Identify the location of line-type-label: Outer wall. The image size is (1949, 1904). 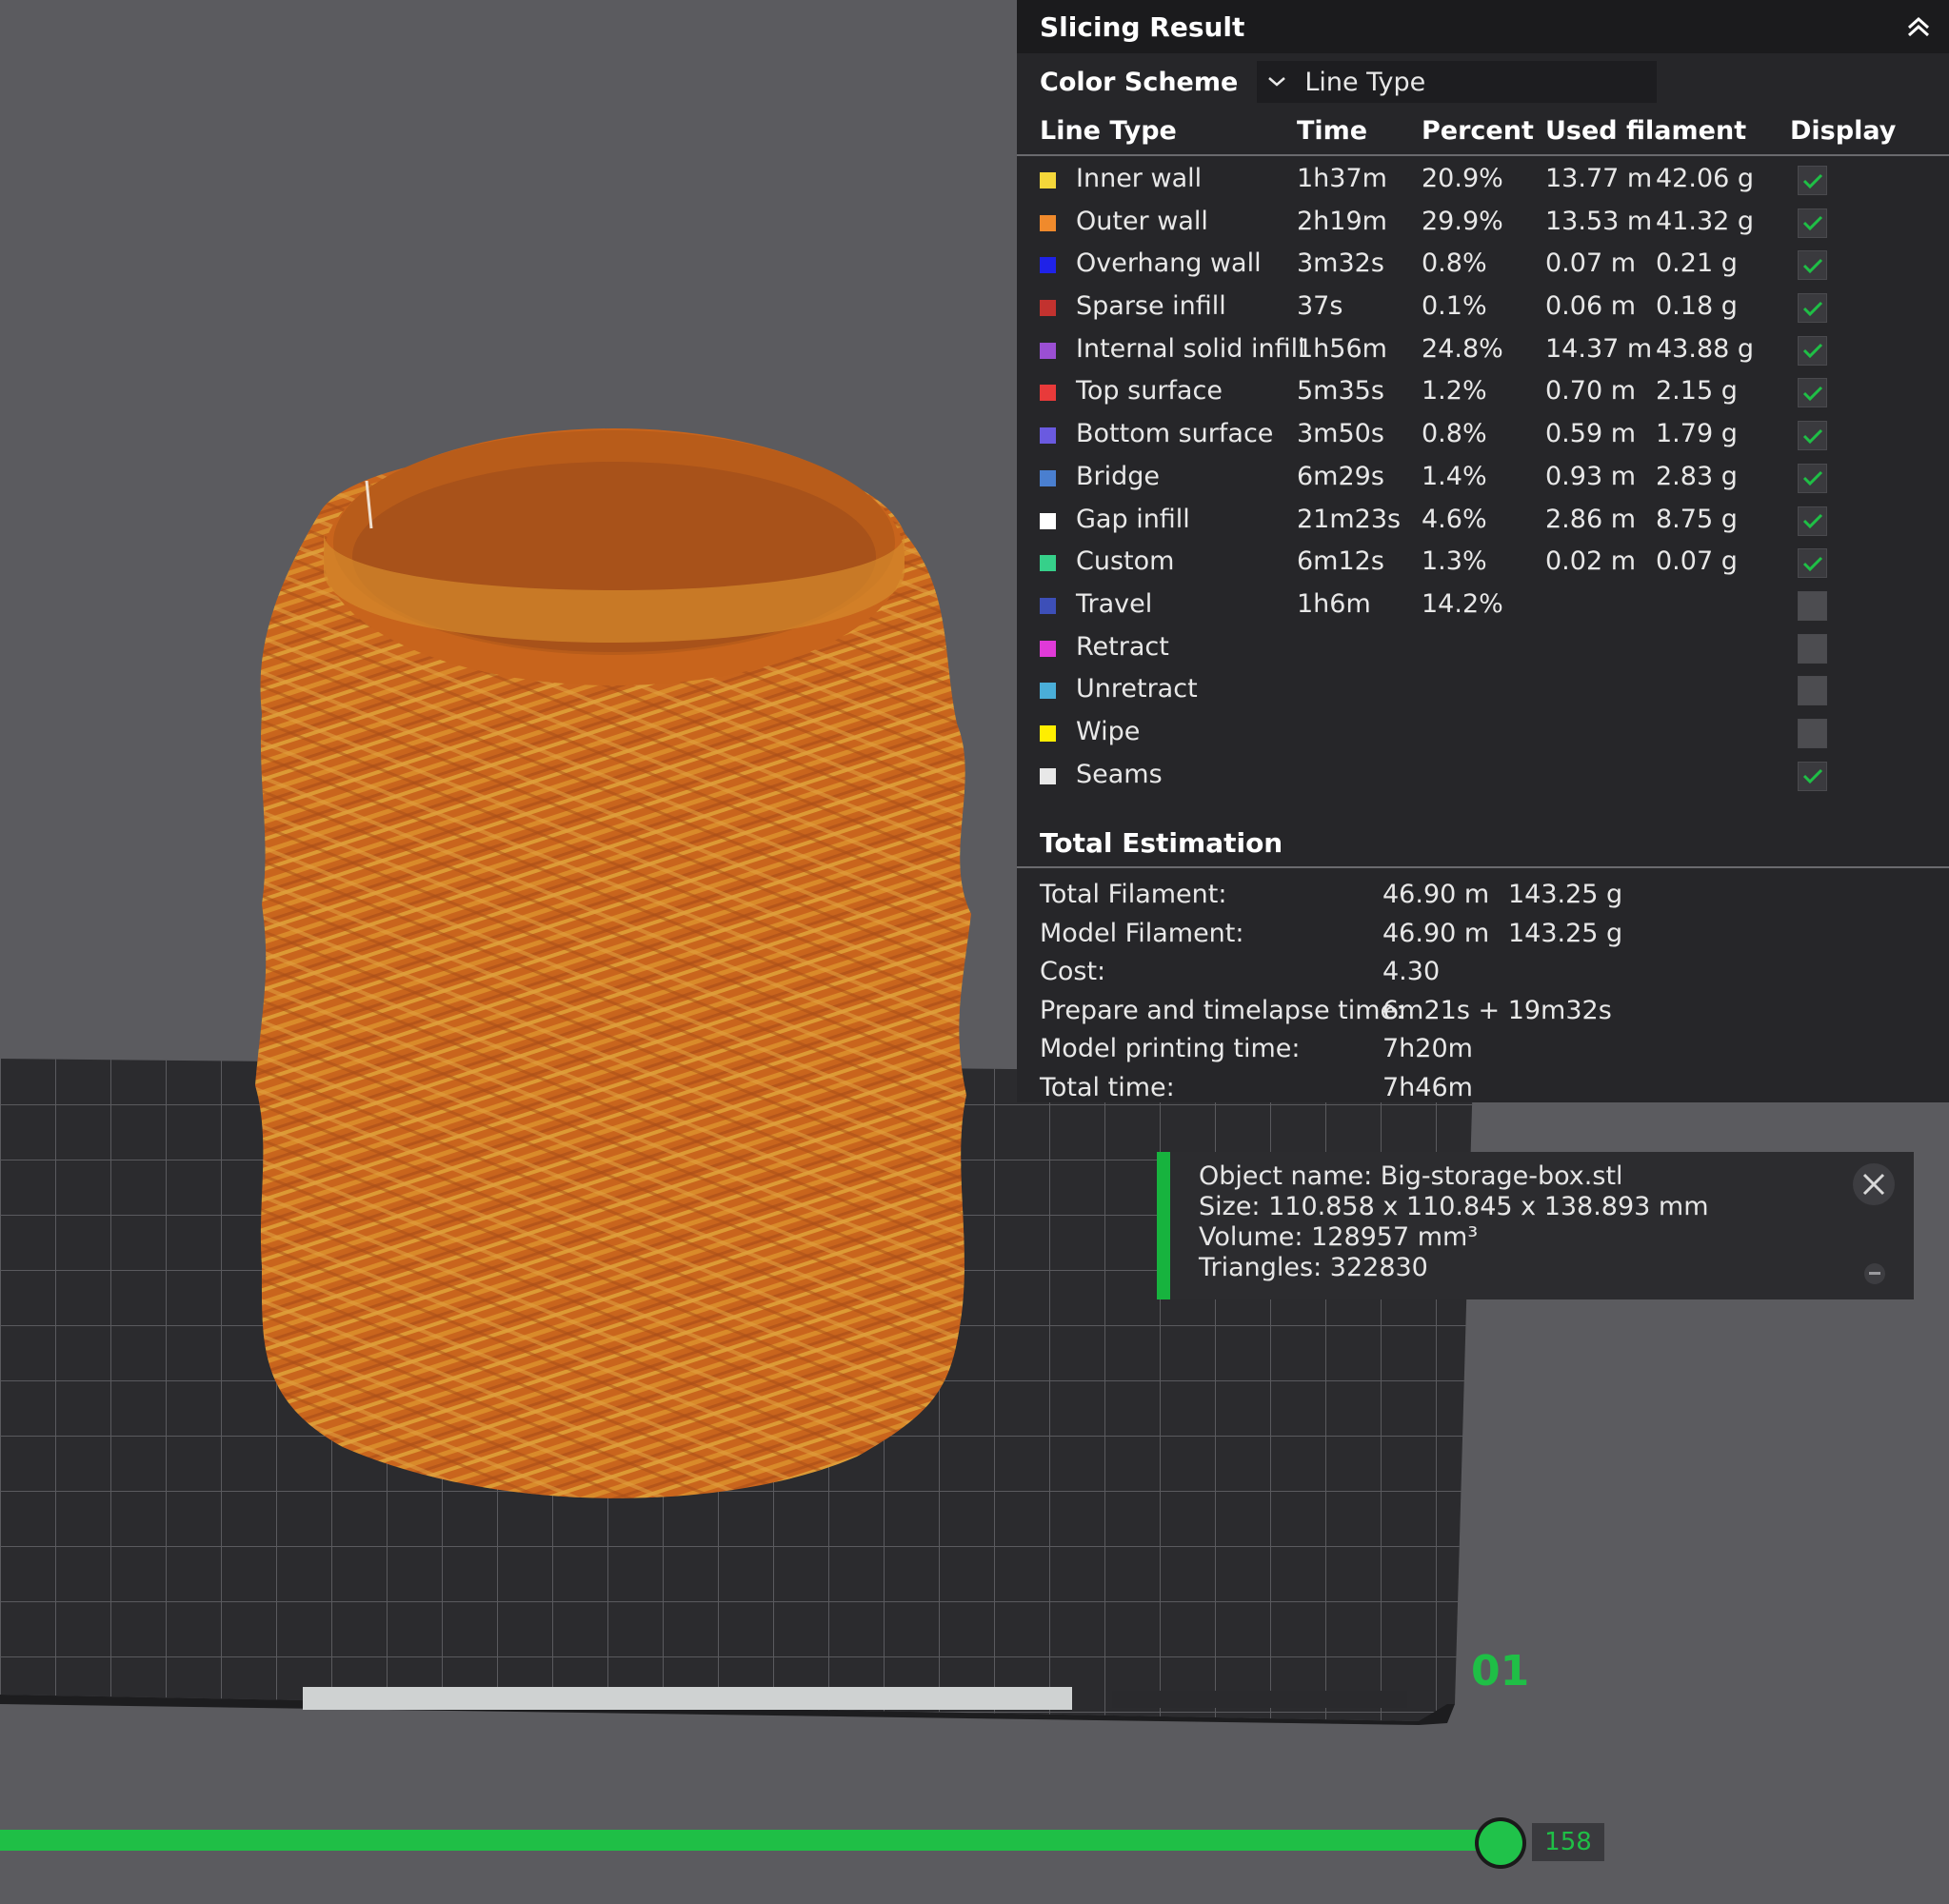
(1142, 221).